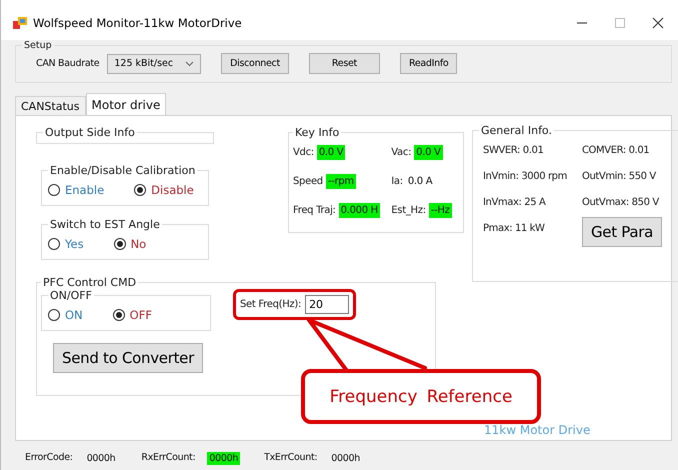 The width and height of the screenshot is (678, 470). Describe the element at coordinates (401, 152) in the screenshot. I see `value-label: Vac:` at that location.